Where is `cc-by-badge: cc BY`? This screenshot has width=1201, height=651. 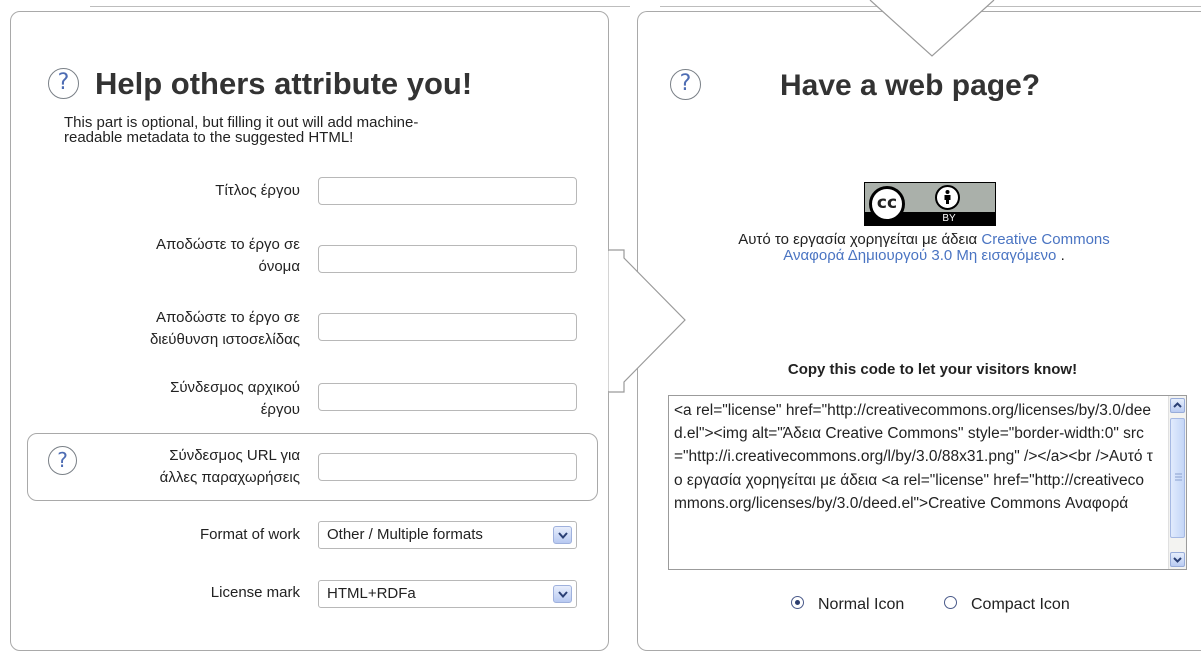
cc-by-badge: cc BY is located at coordinates (930, 204).